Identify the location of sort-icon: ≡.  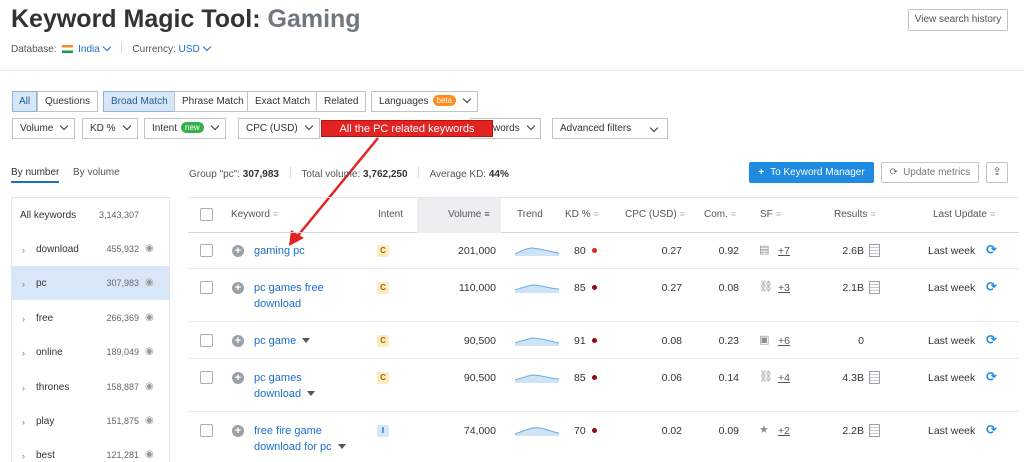
(778, 214).